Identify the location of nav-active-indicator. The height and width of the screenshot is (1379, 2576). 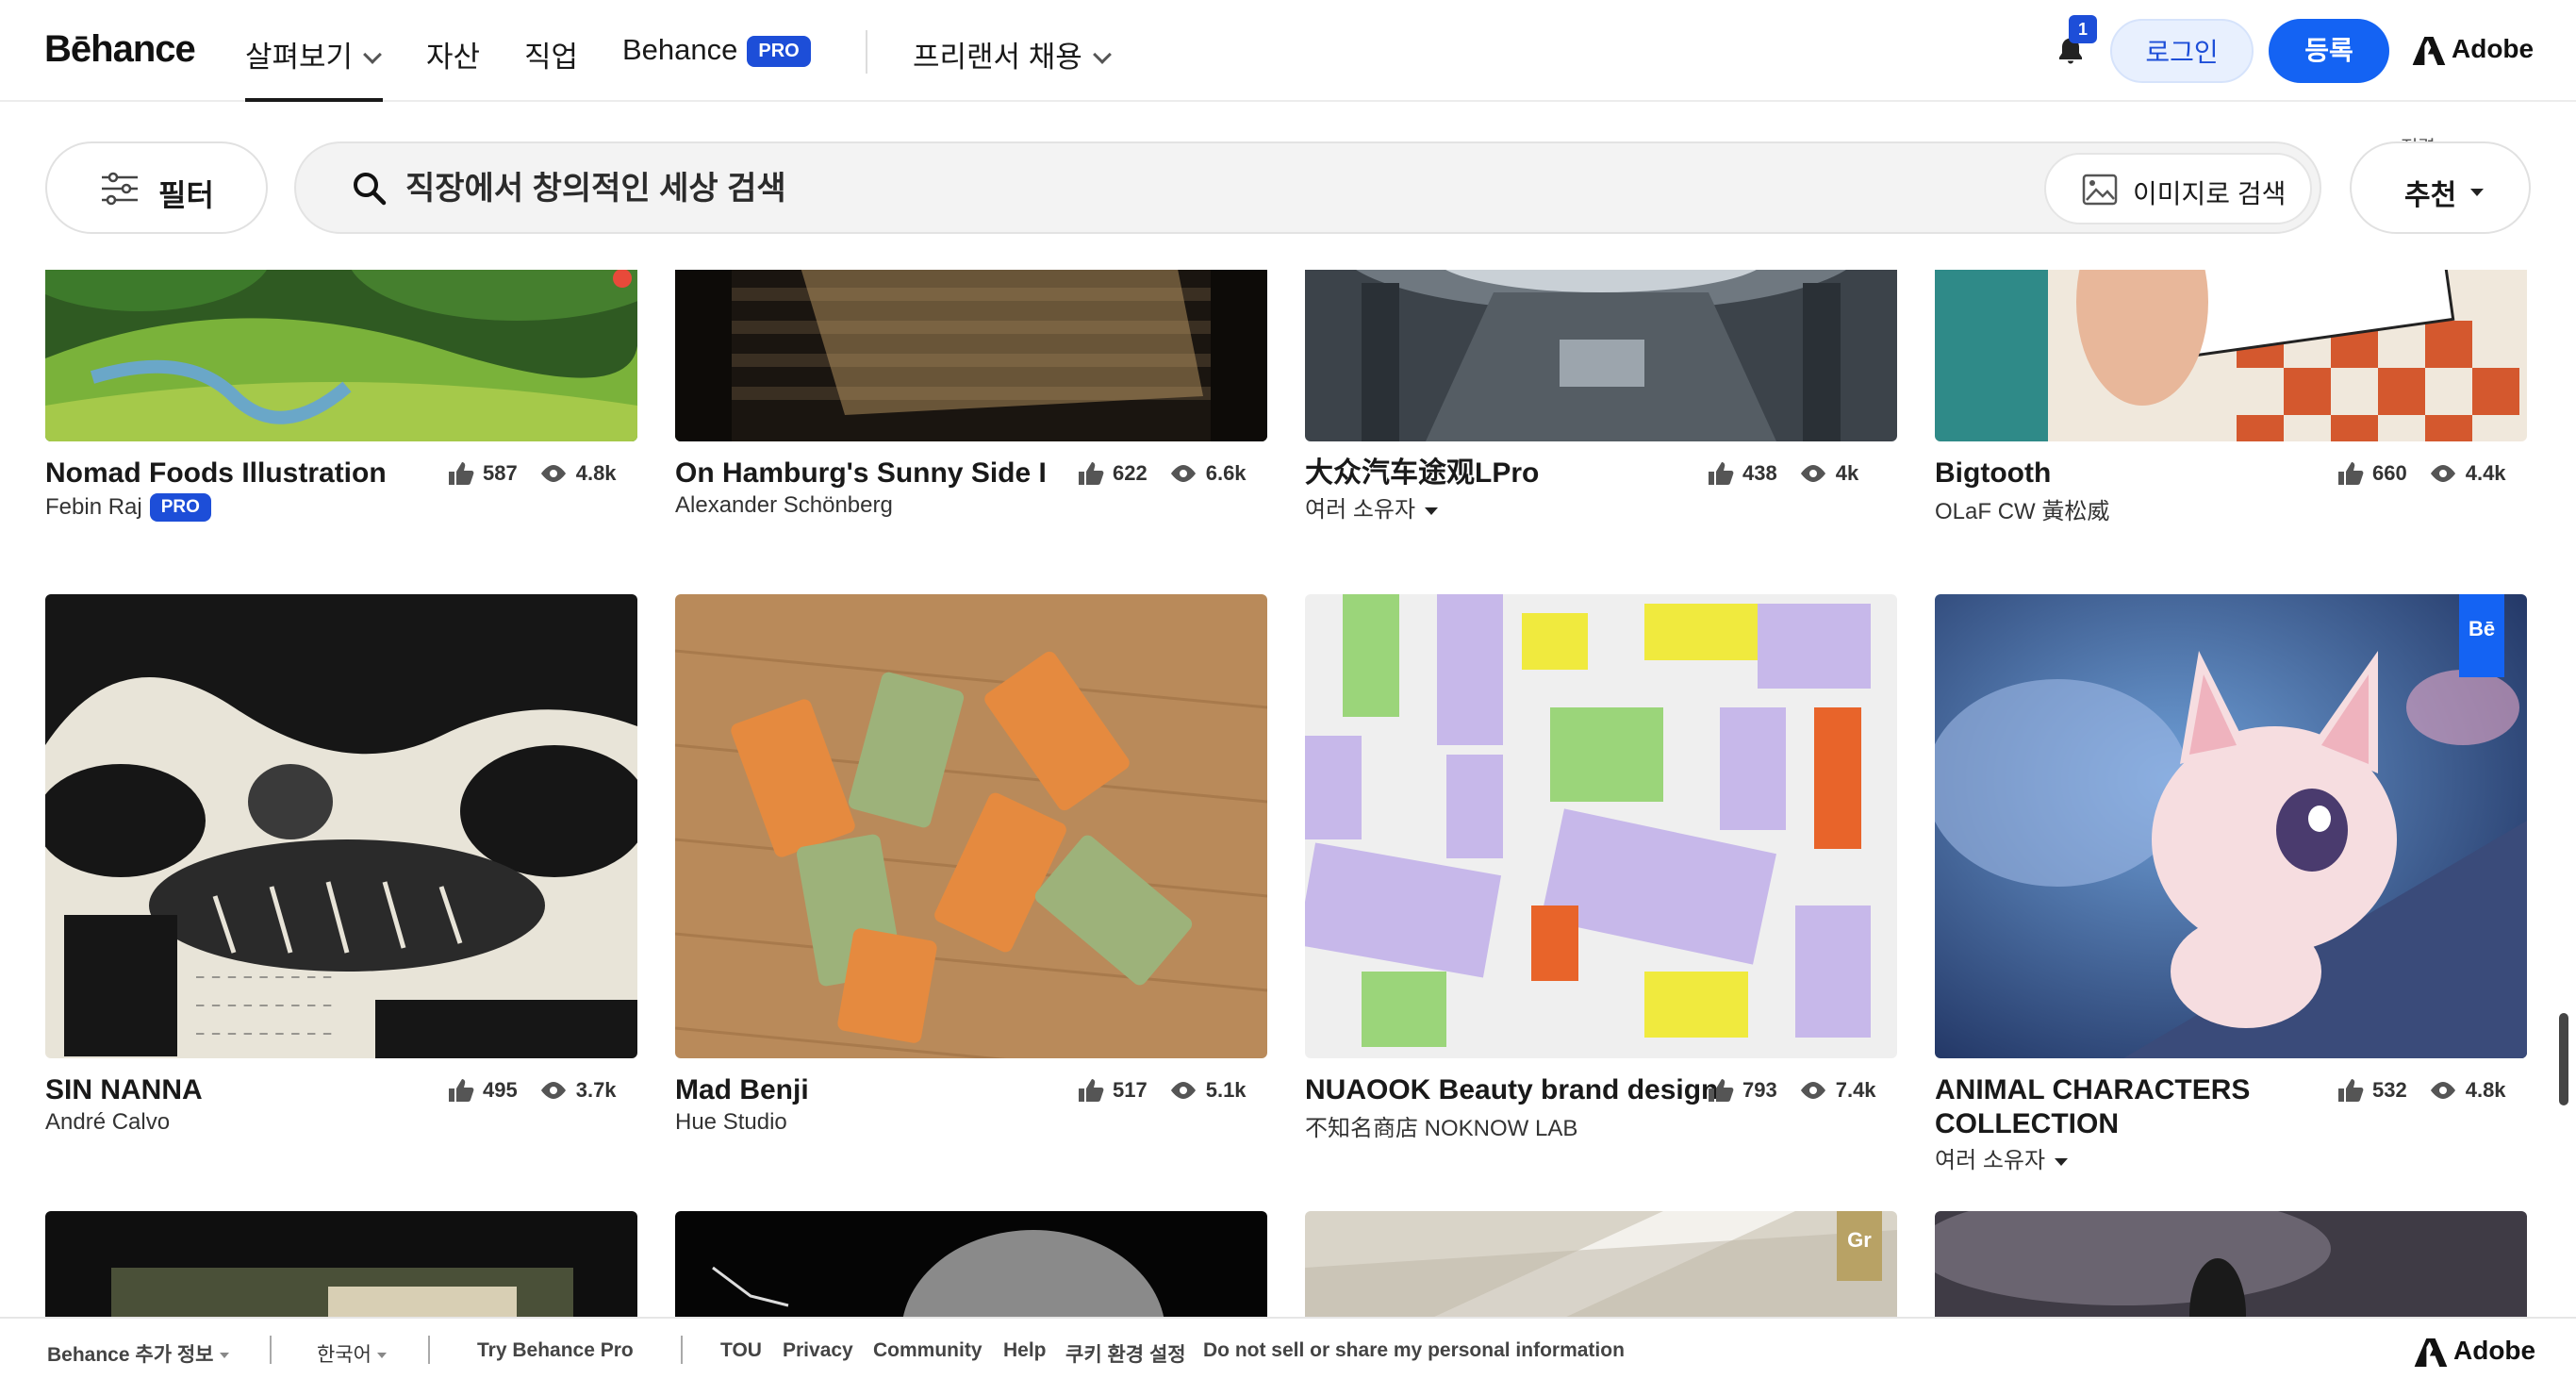
(314, 100).